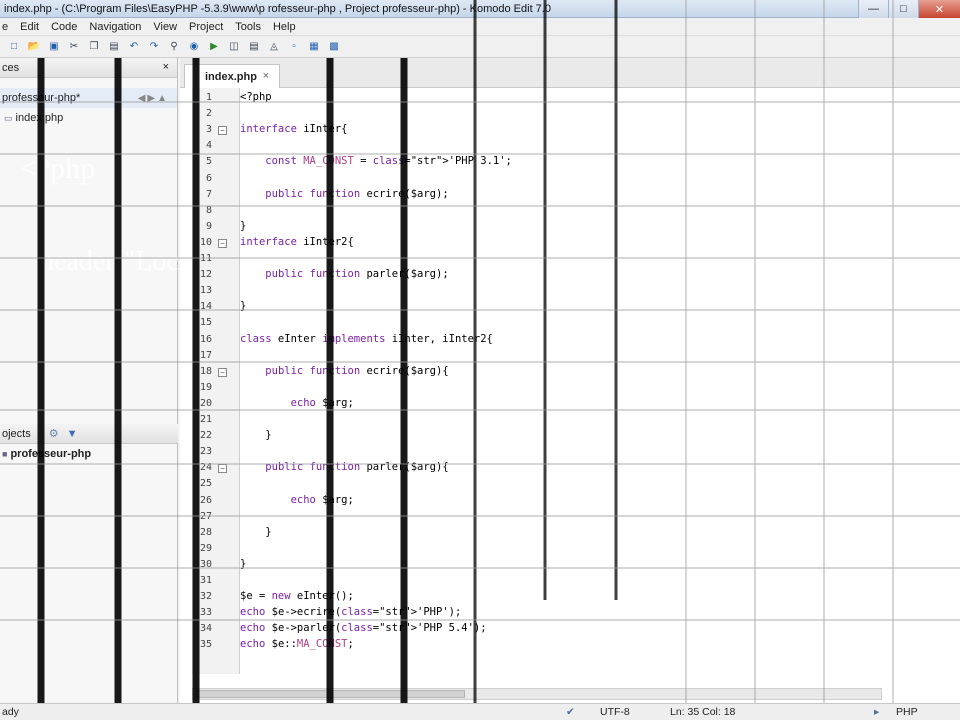 Image resolution: width=960 pixels, height=720 pixels. I want to click on run-icon: ▶, so click(214, 47).